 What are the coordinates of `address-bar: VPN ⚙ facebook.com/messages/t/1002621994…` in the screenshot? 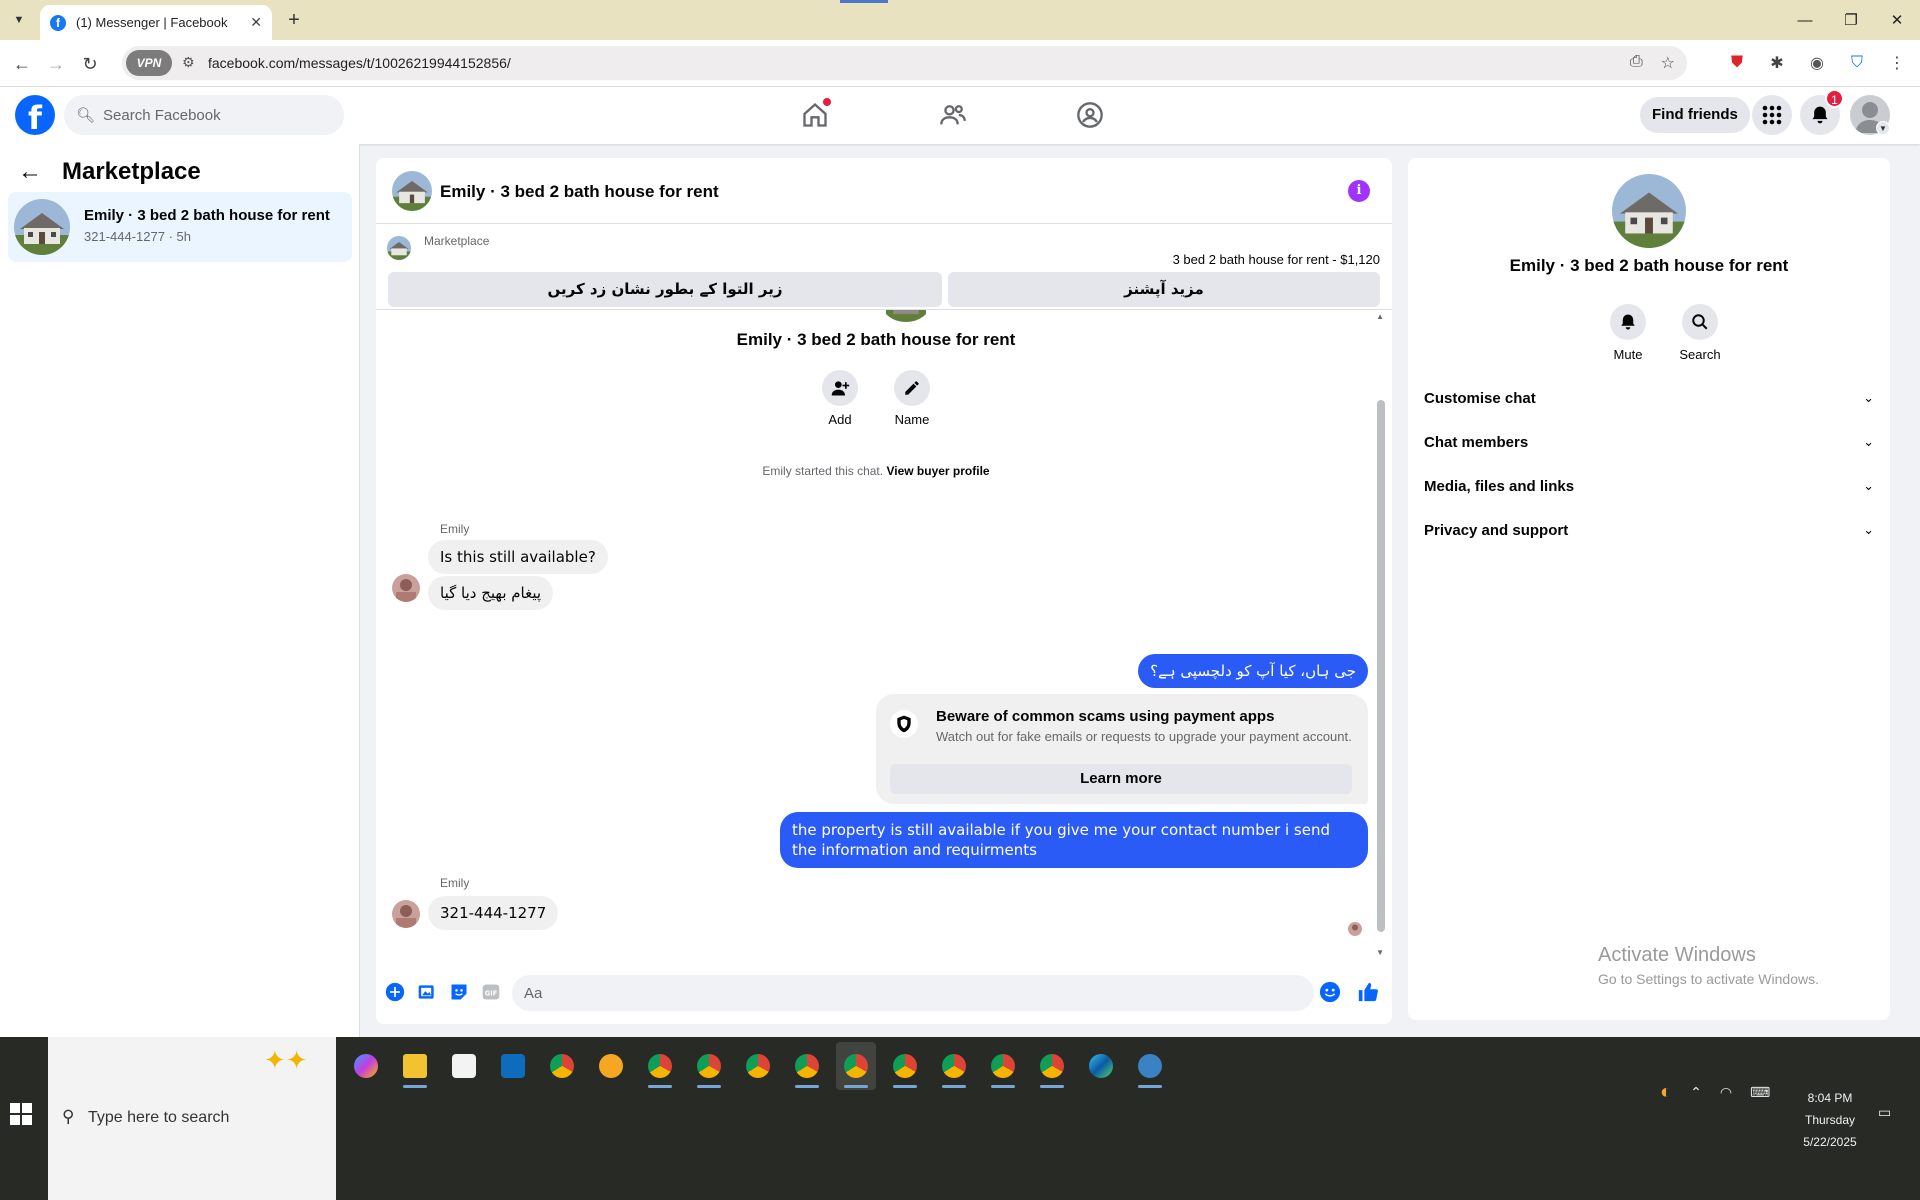 It's located at (904, 63).